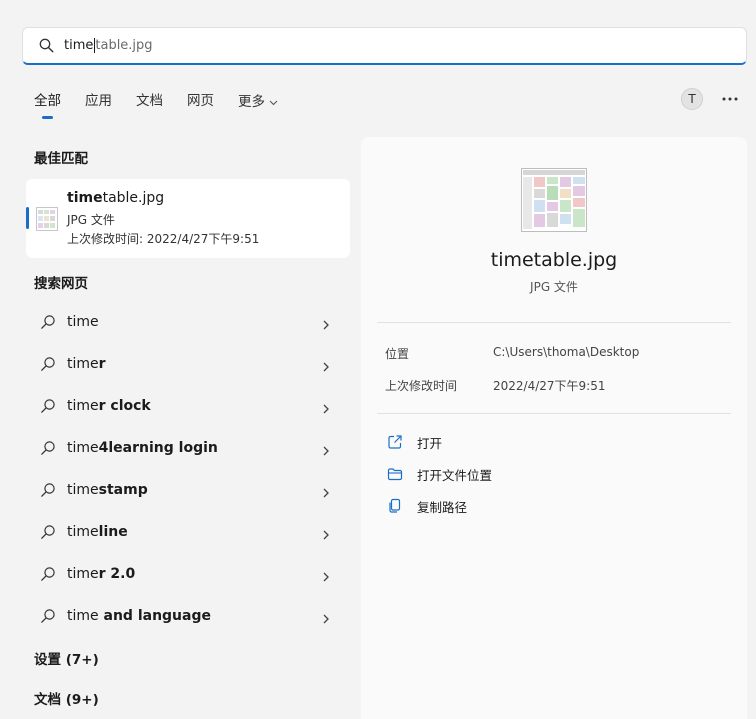 This screenshot has width=756, height=719. What do you see at coordinates (124, 406) in the screenshot?
I see `suggestion-suffix: r clock` at bounding box center [124, 406].